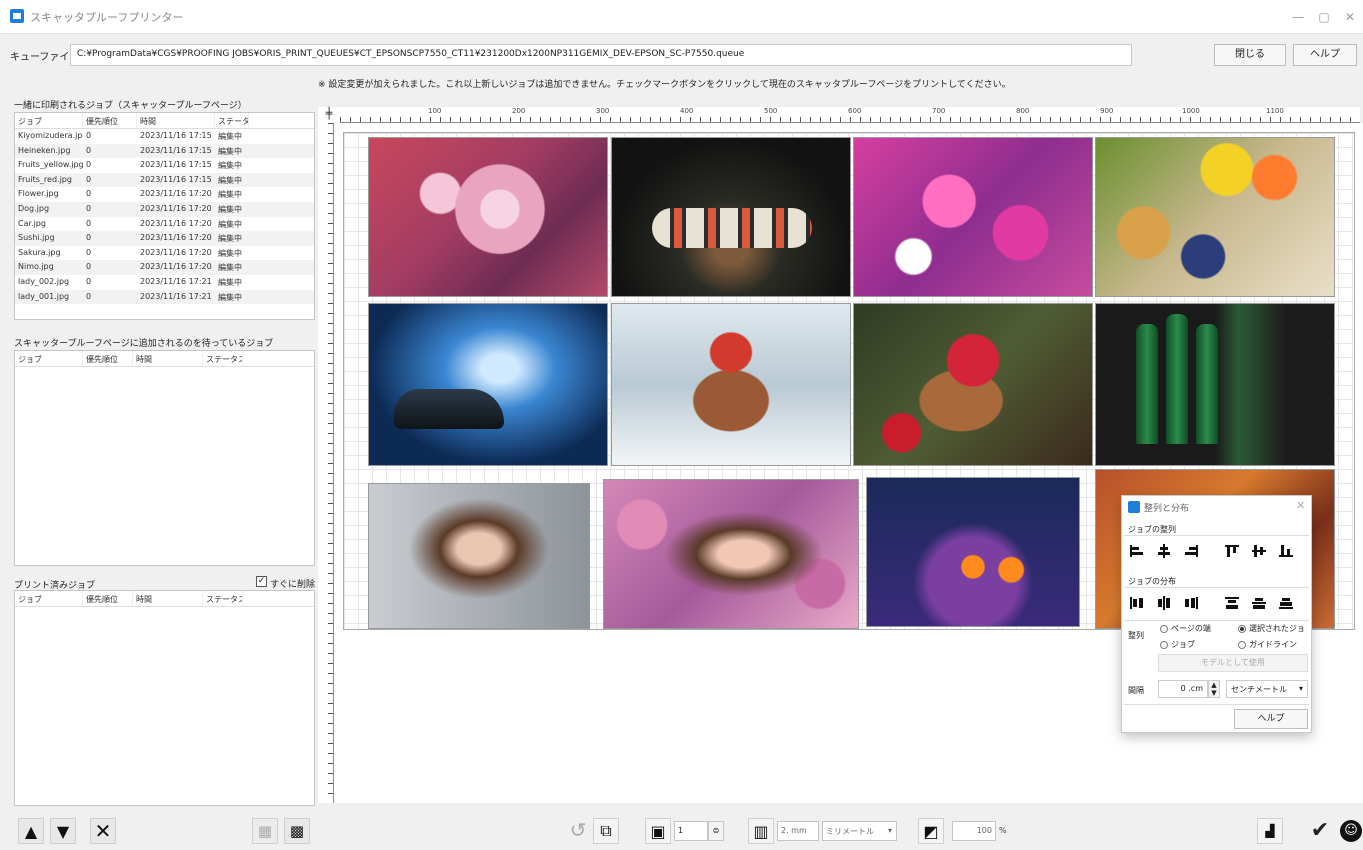  What do you see at coordinates (479, 556) in the screenshot?
I see `lady-001-image` at bounding box center [479, 556].